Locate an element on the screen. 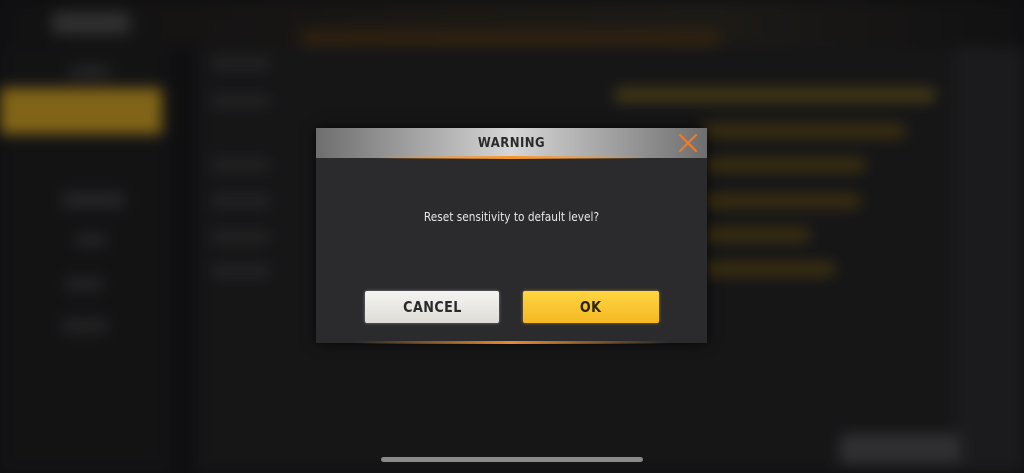 This screenshot has width=1024, height=473. close-icon is located at coordinates (688, 143).